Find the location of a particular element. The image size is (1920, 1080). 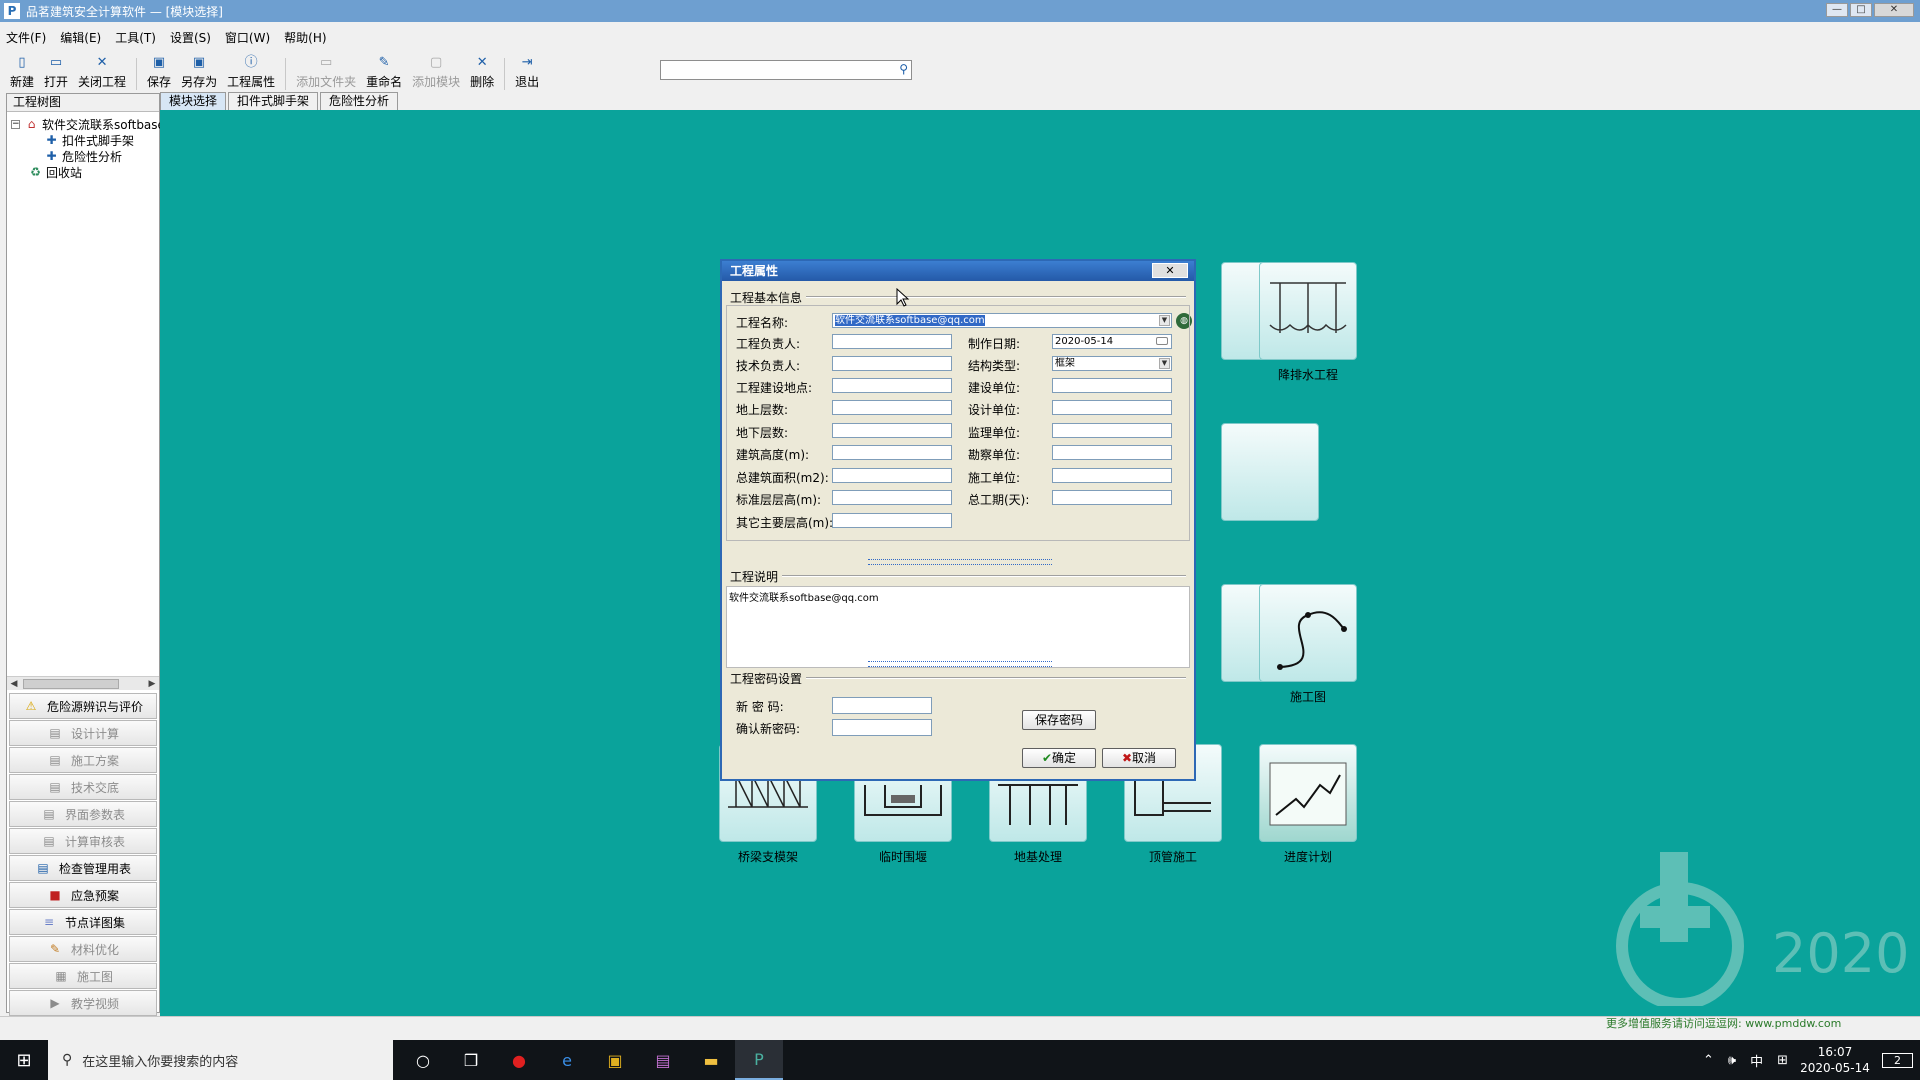

audit-icon: ▤ is located at coordinates (49, 841).